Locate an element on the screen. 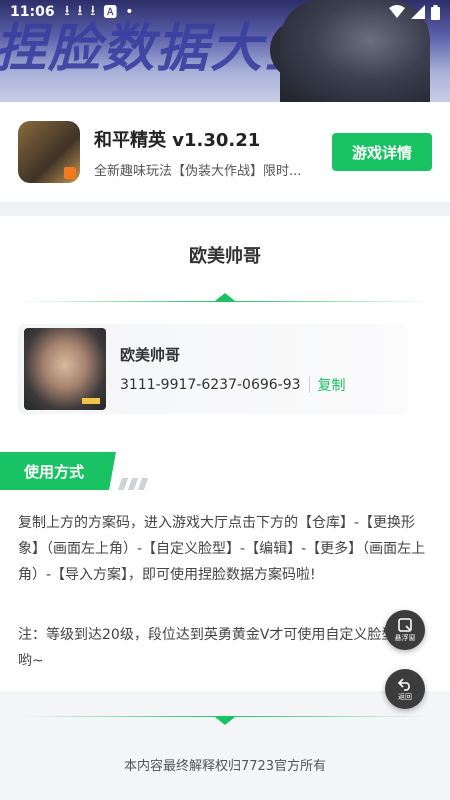 This screenshot has width=450, height=800. divider is located at coordinates (225, 301).